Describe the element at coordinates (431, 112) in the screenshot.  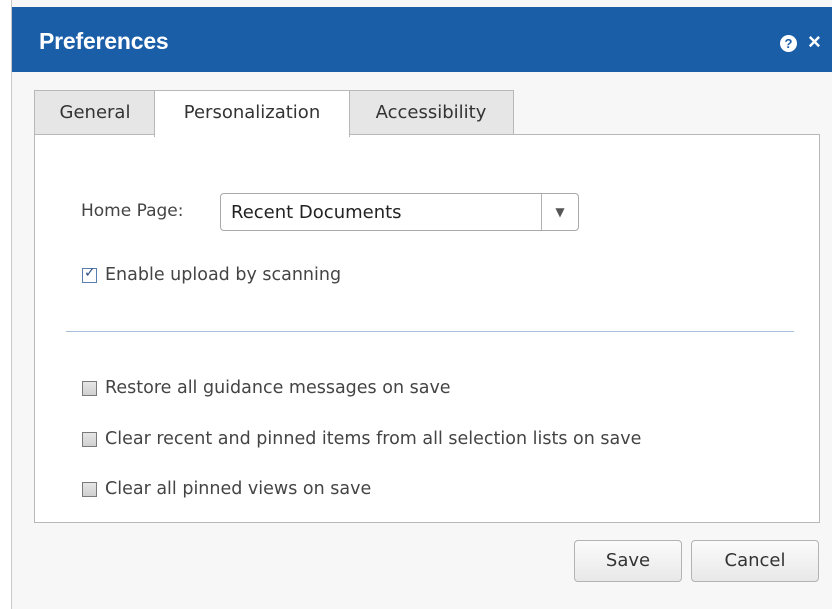
I see `tab-accessibility: Accessibility` at that location.